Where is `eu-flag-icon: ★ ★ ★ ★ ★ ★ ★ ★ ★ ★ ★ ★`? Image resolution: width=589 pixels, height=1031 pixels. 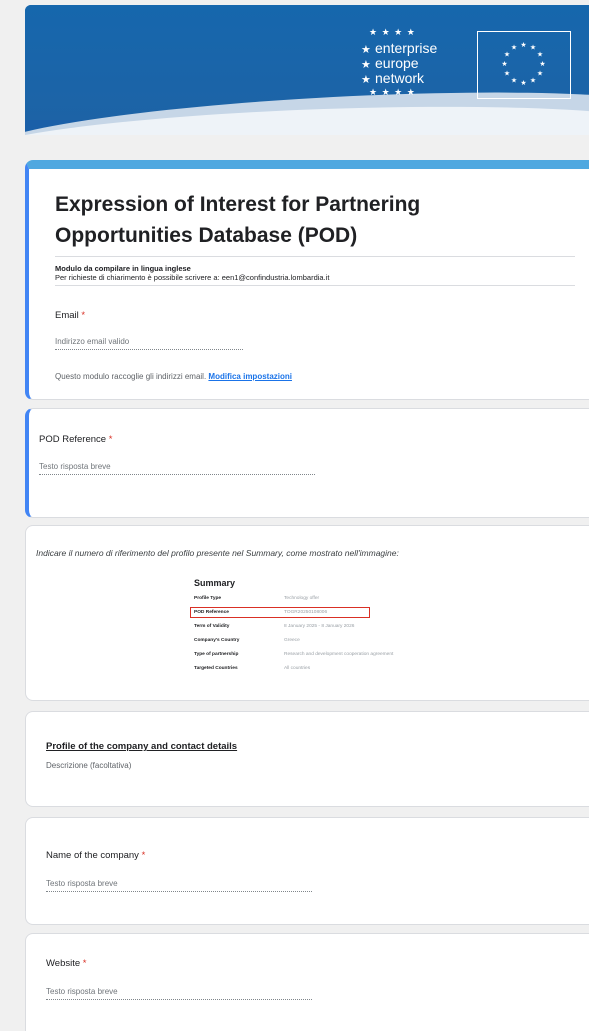
eu-flag-icon: ★ ★ ★ ★ ★ ★ ★ ★ ★ ★ ★ ★ is located at coordinates (524, 65).